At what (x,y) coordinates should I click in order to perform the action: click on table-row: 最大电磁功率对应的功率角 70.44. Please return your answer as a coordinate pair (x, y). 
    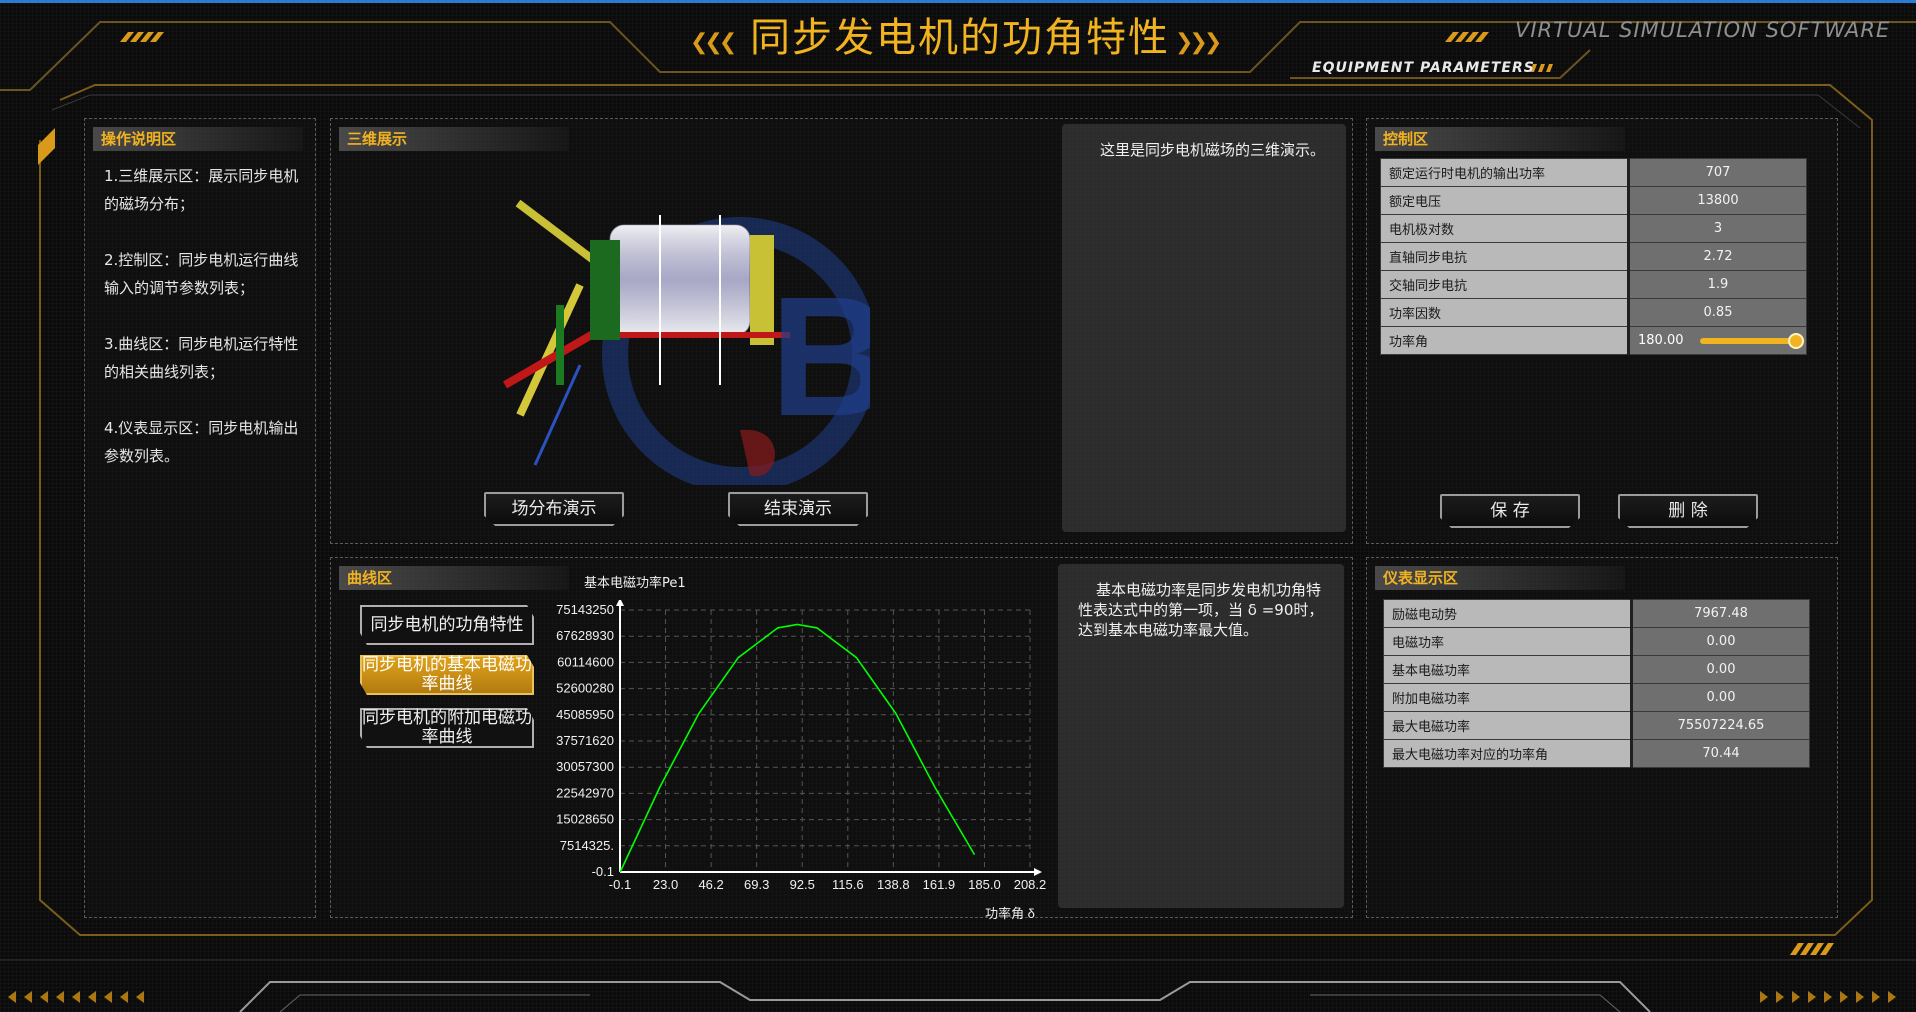
    Looking at the image, I should click on (1596, 753).